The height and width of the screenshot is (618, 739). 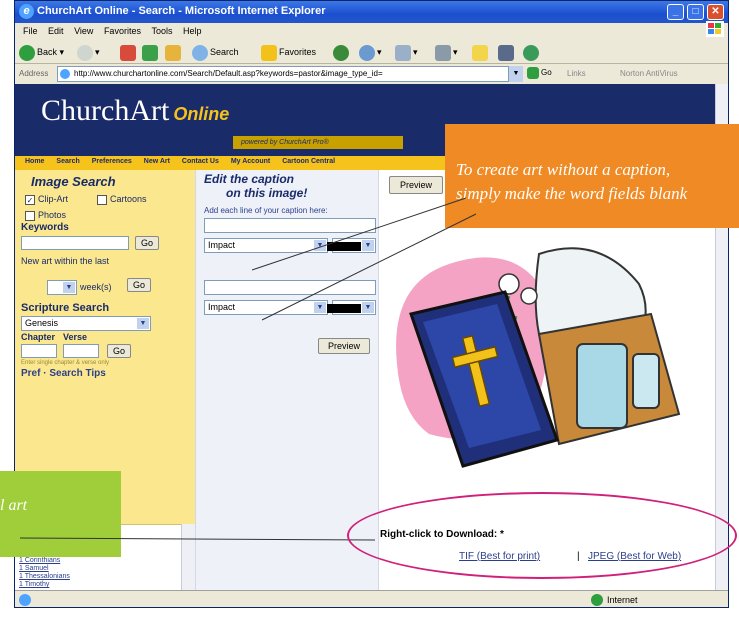 I want to click on leader-line-caption1, so click(x=359, y=234).